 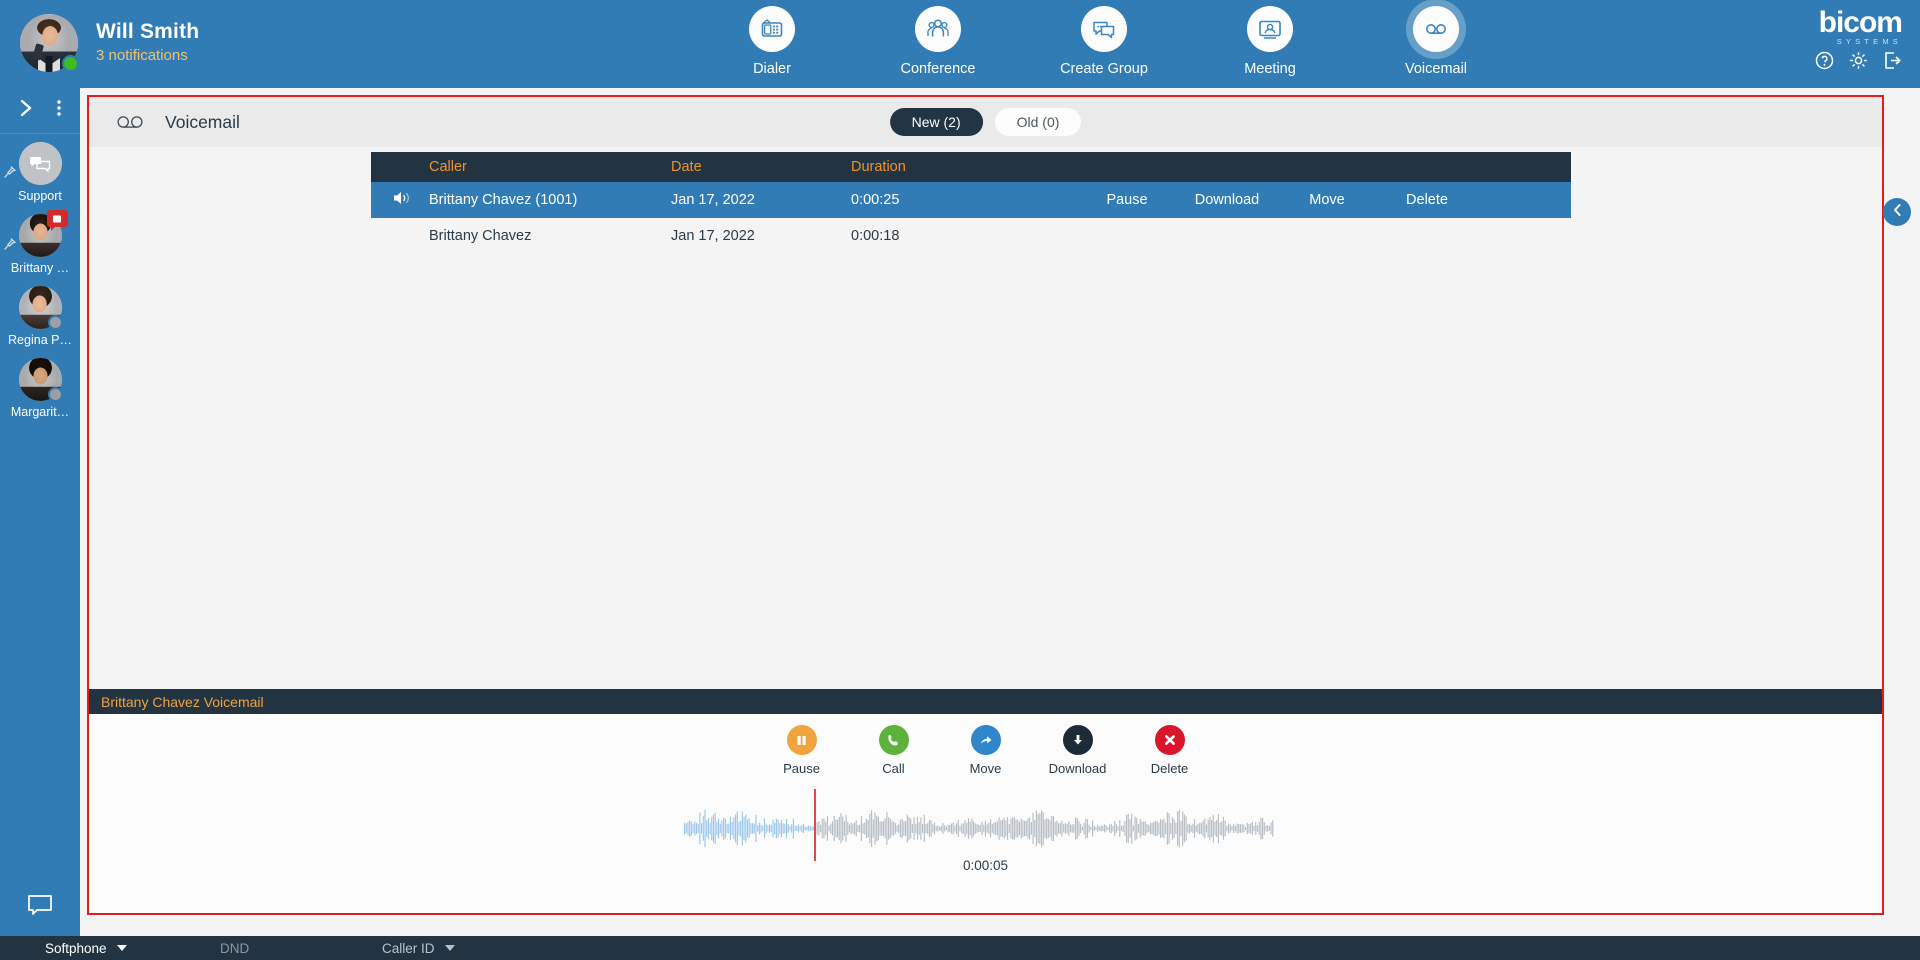 I want to click on table-header: Caller Date Duration, so click(x=971, y=167).